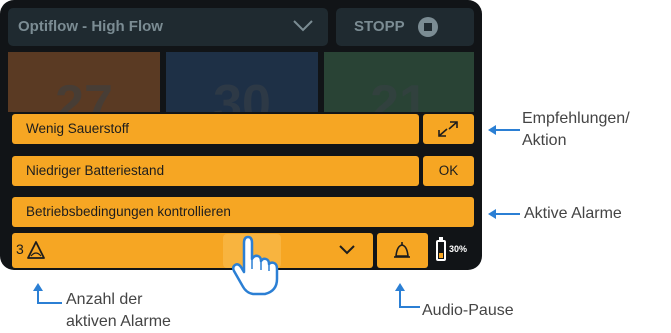 This screenshot has height=333, width=671. I want to click on alarm-text: Betriebsbedingungen kontrollieren, so click(128, 211).